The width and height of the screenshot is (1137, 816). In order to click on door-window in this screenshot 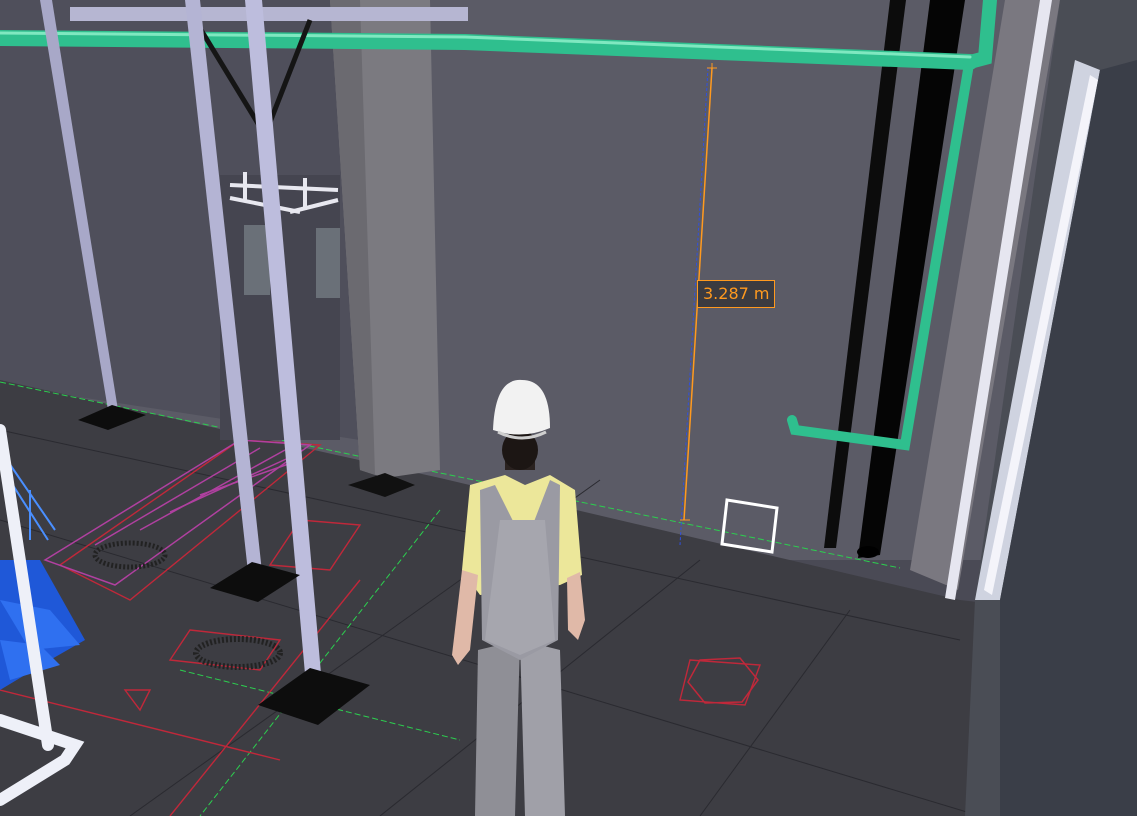, I will do `click(328, 263)`.